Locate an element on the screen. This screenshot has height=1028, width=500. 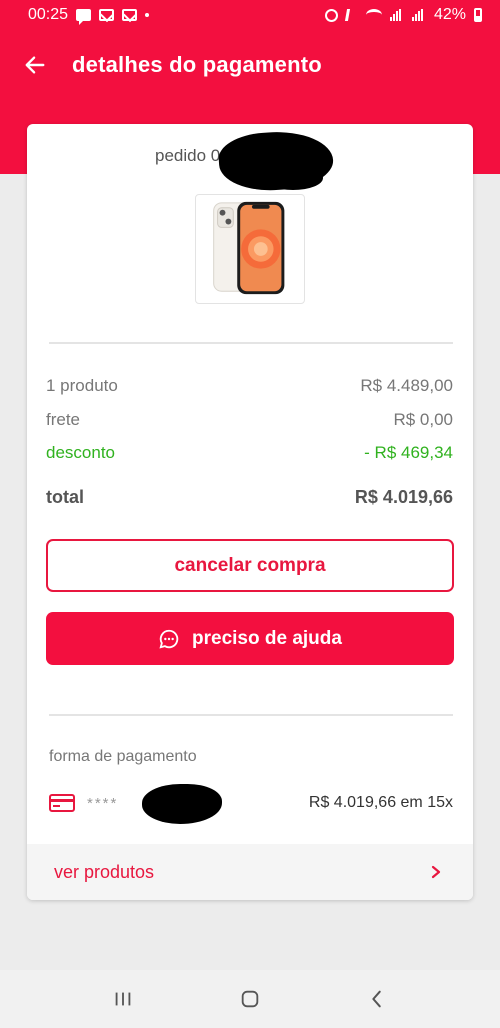
payment-card-info: **** is located at coordinates (83, 803).